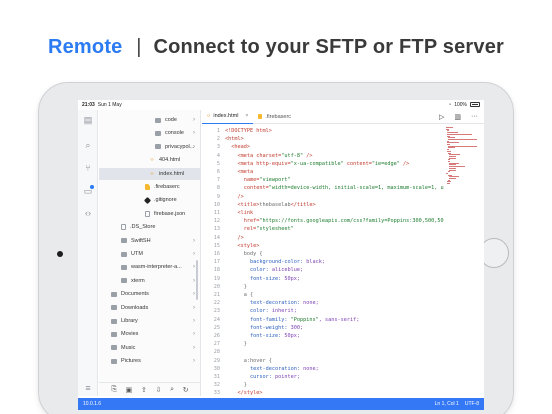 The width and height of the screenshot is (552, 414). What do you see at coordinates (278, 262) in the screenshot?
I see `code-token: background-color:` at bounding box center [278, 262].